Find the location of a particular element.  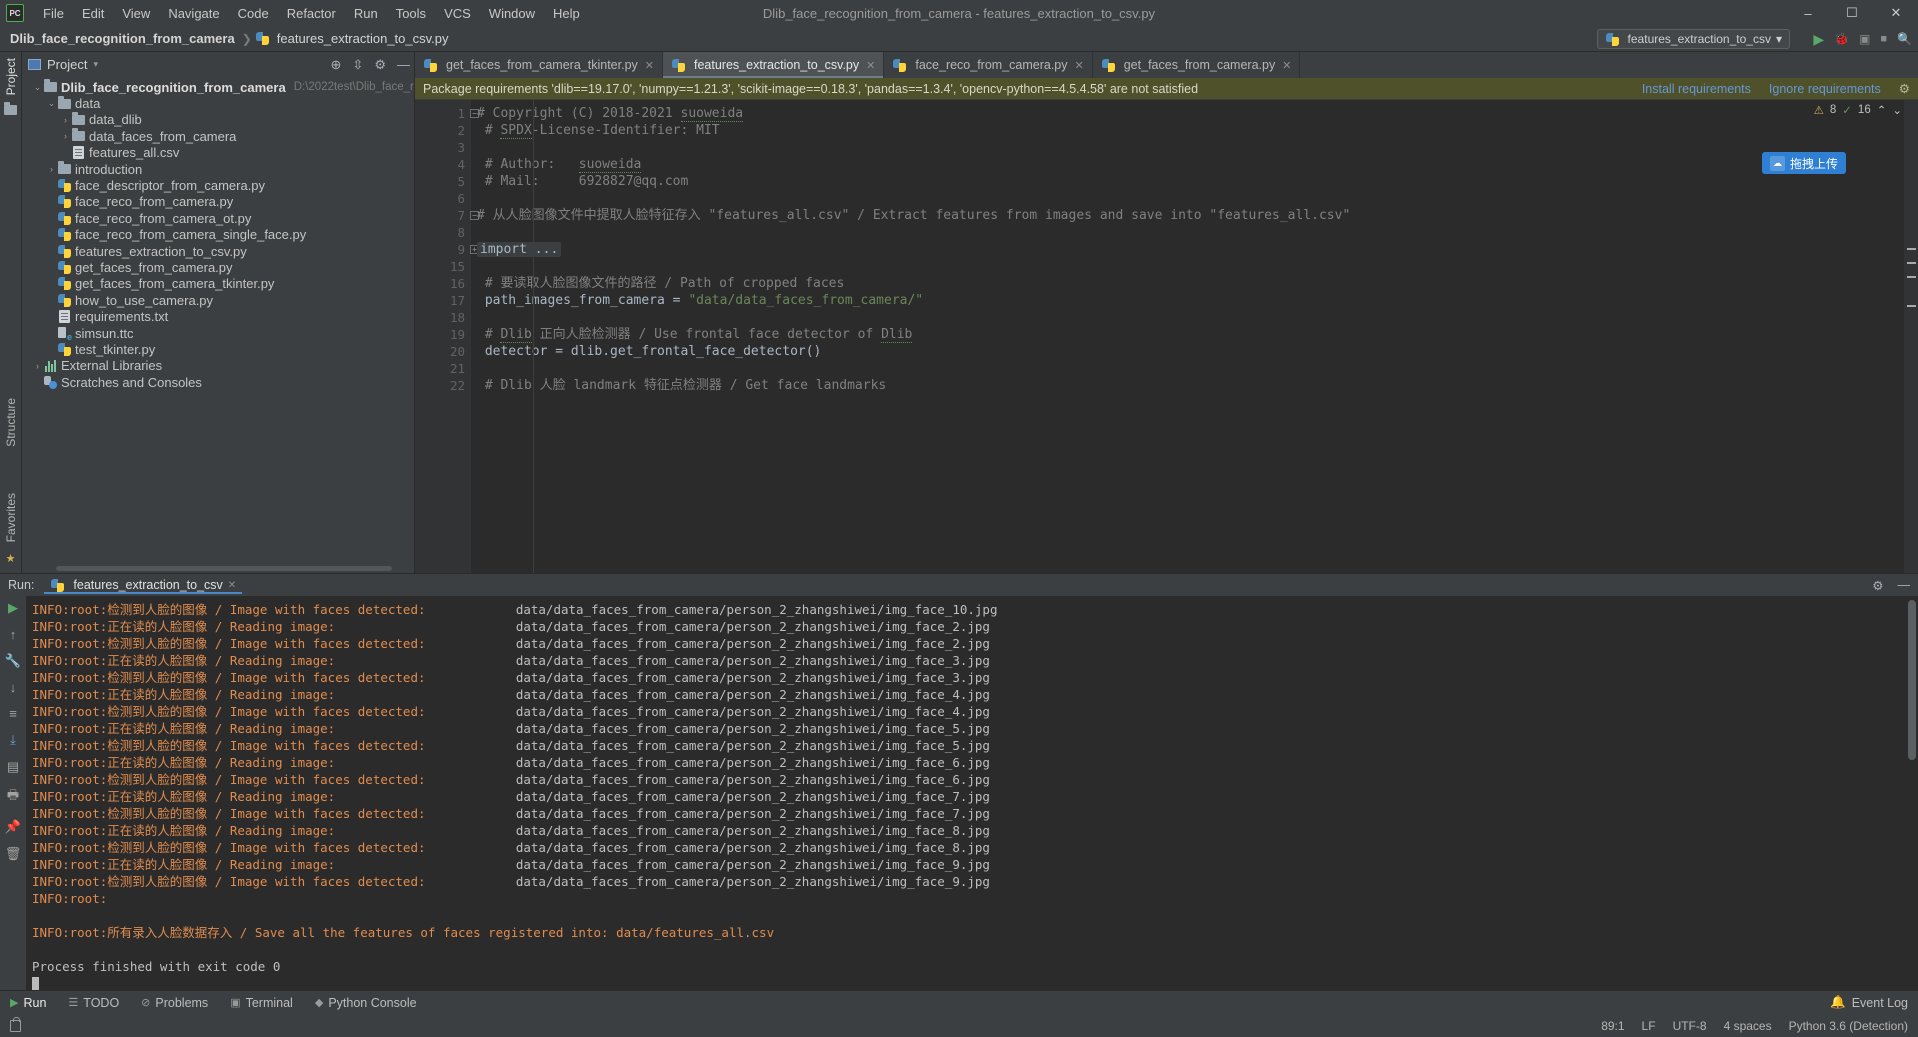

scroll-from-source-icon: ⊕ is located at coordinates (336, 65).